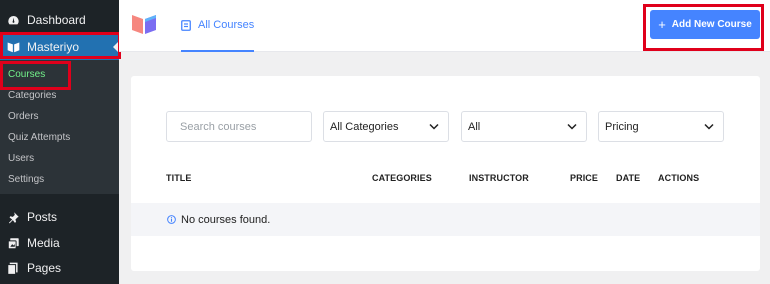 This screenshot has width=770, height=284. What do you see at coordinates (186, 25) in the screenshot?
I see `course-list-icon` at bounding box center [186, 25].